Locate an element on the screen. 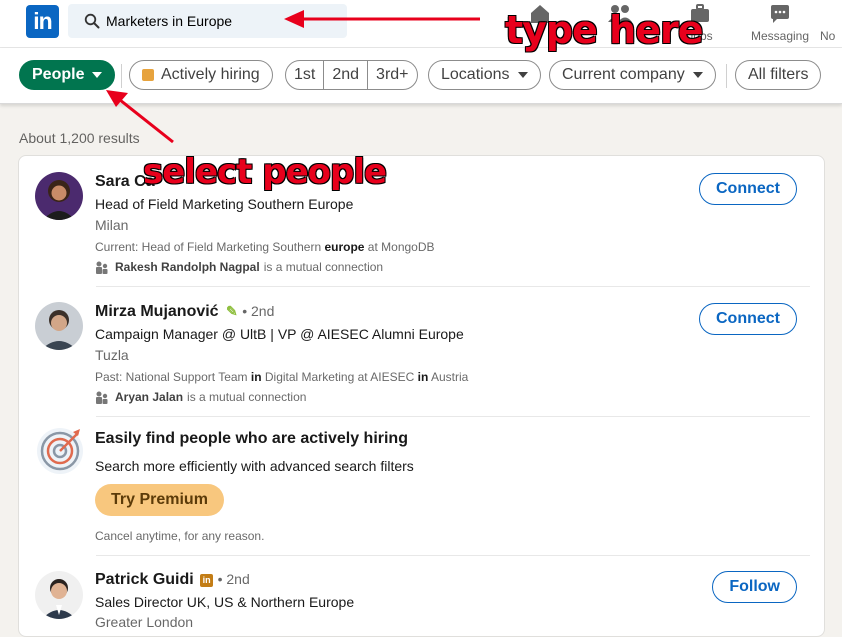 This screenshot has height=637, width=842. all-filters-label: All filters is located at coordinates (778, 74).